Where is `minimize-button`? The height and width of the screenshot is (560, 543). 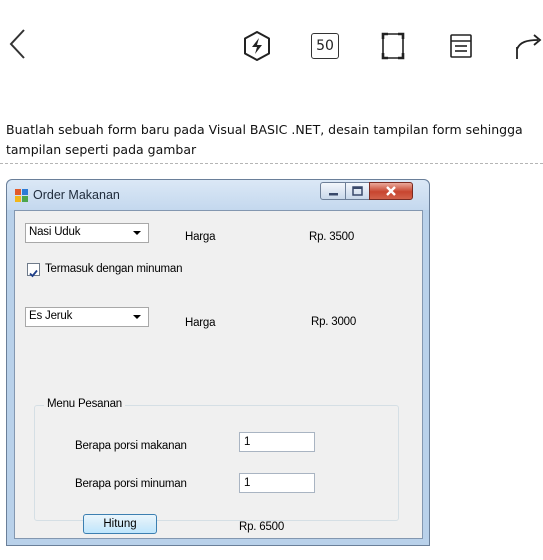
minimize-button is located at coordinates (333, 191).